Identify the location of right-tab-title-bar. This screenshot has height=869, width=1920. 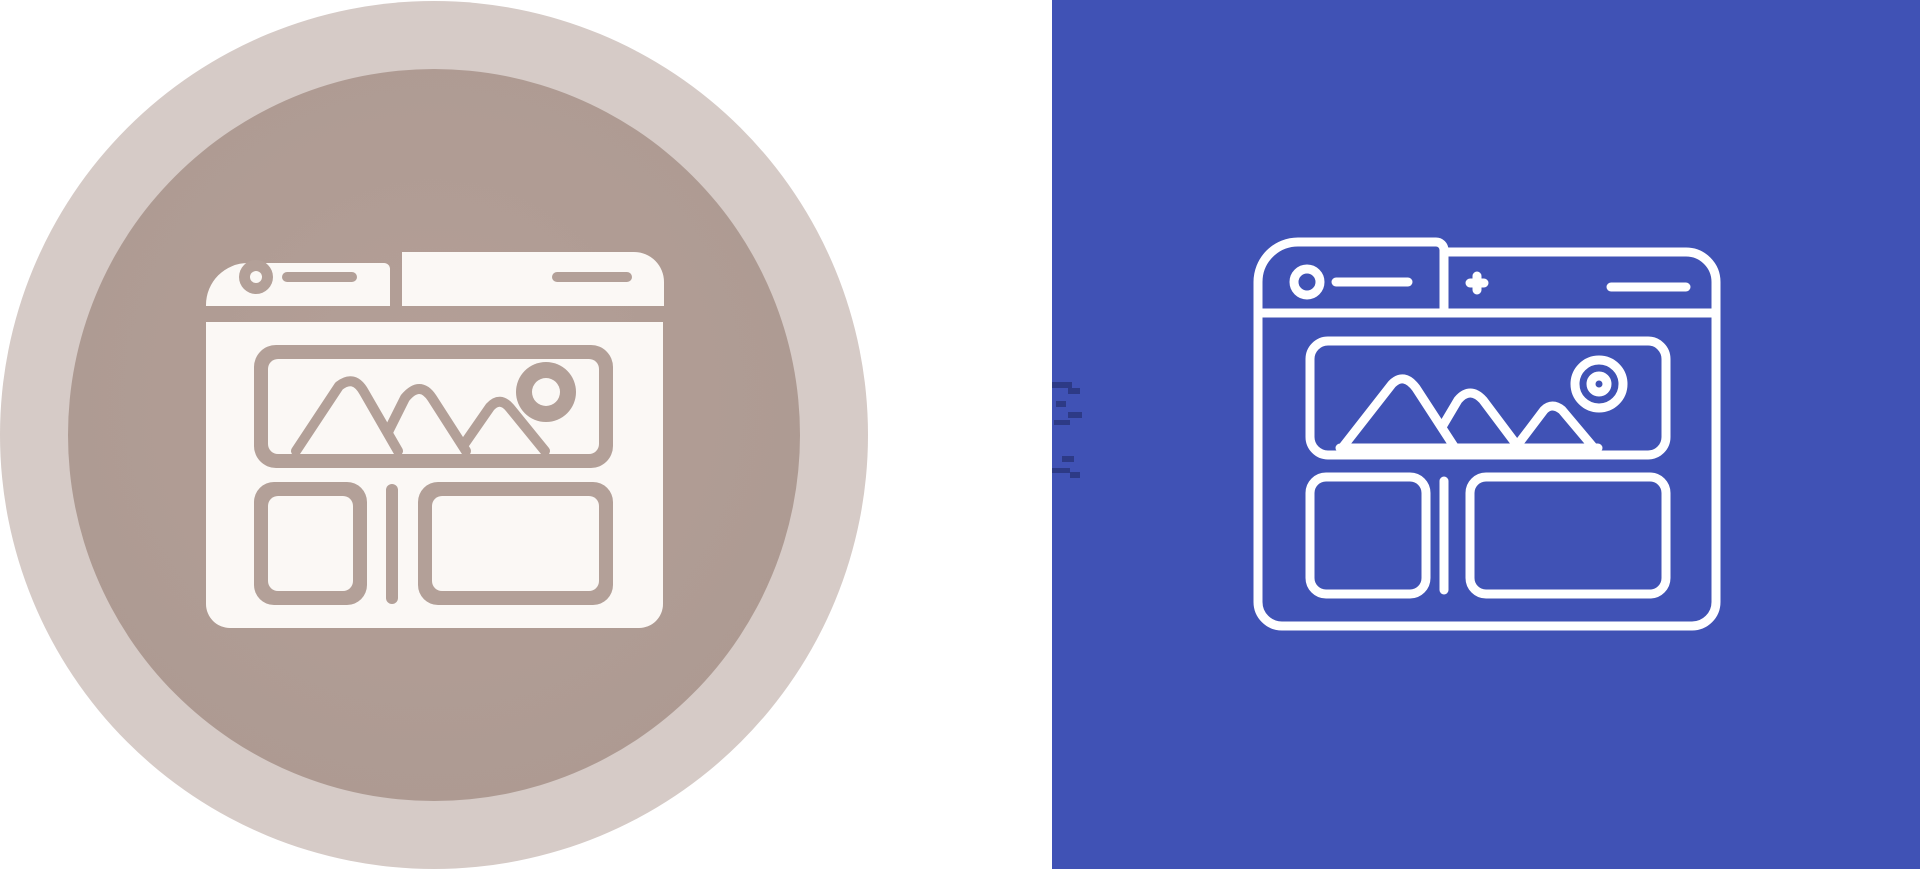
(592, 277).